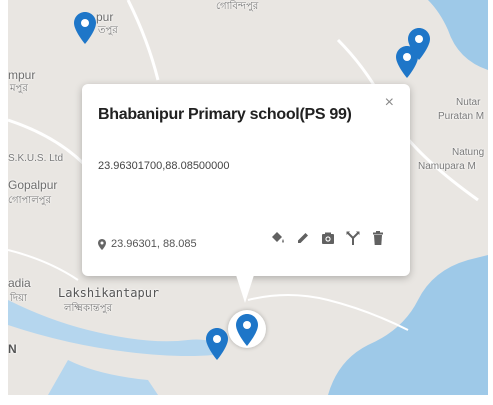  Describe the element at coordinates (237, 6) in the screenshot. I see `label-gobindapur-bn: গোবিন্দপুর` at that location.